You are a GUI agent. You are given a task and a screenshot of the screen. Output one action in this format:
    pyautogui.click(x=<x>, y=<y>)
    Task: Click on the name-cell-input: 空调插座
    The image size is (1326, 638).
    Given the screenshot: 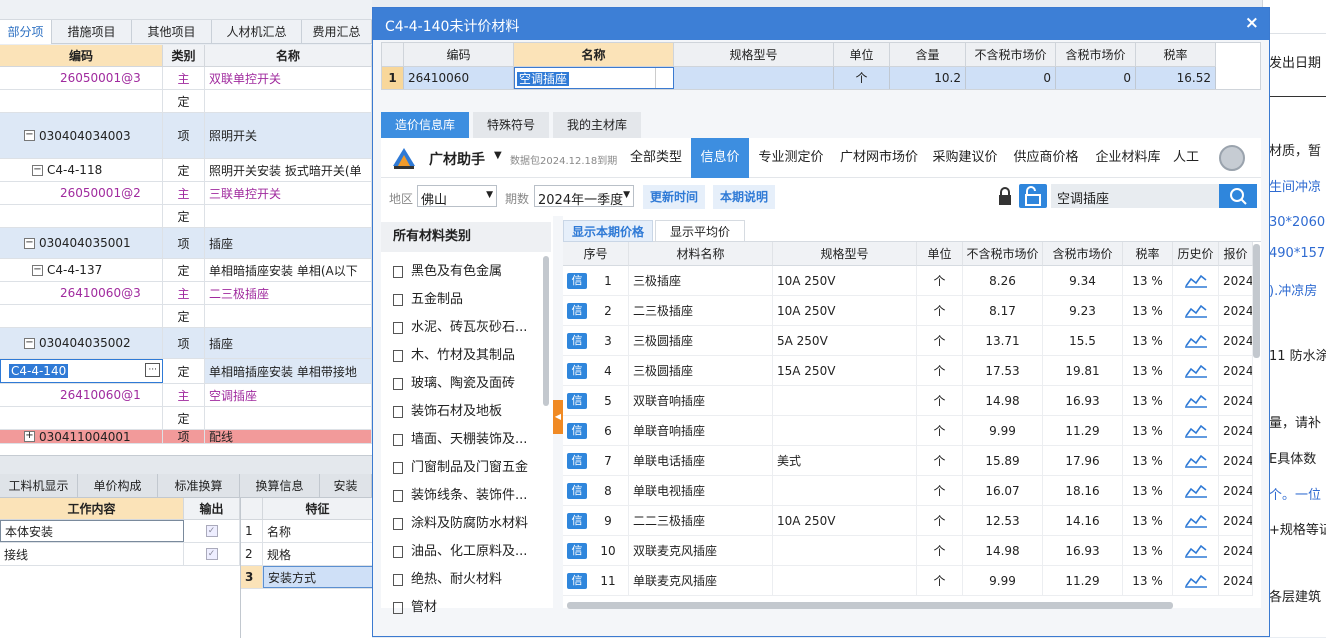 What is the action you would take?
    pyautogui.click(x=594, y=78)
    